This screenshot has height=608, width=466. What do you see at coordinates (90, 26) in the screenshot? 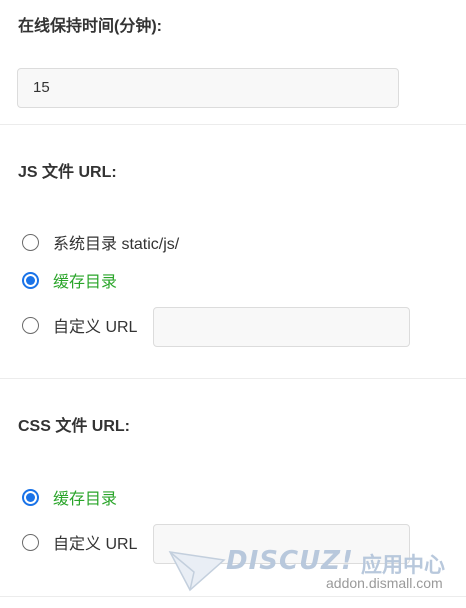
I see `online-time-label: 在线保持时间(分钟):` at bounding box center [90, 26].